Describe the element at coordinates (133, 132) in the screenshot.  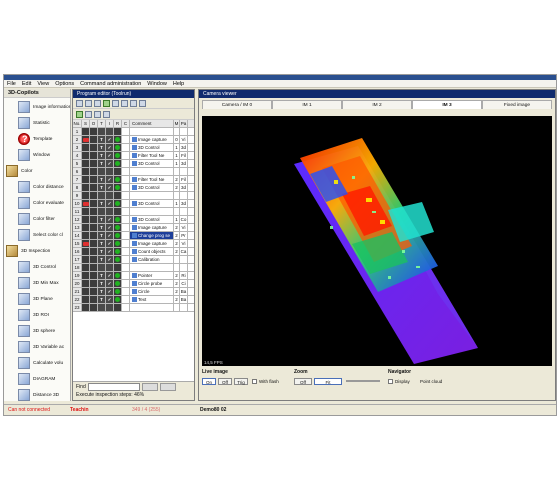
I see `editor-row: 1` at that location.